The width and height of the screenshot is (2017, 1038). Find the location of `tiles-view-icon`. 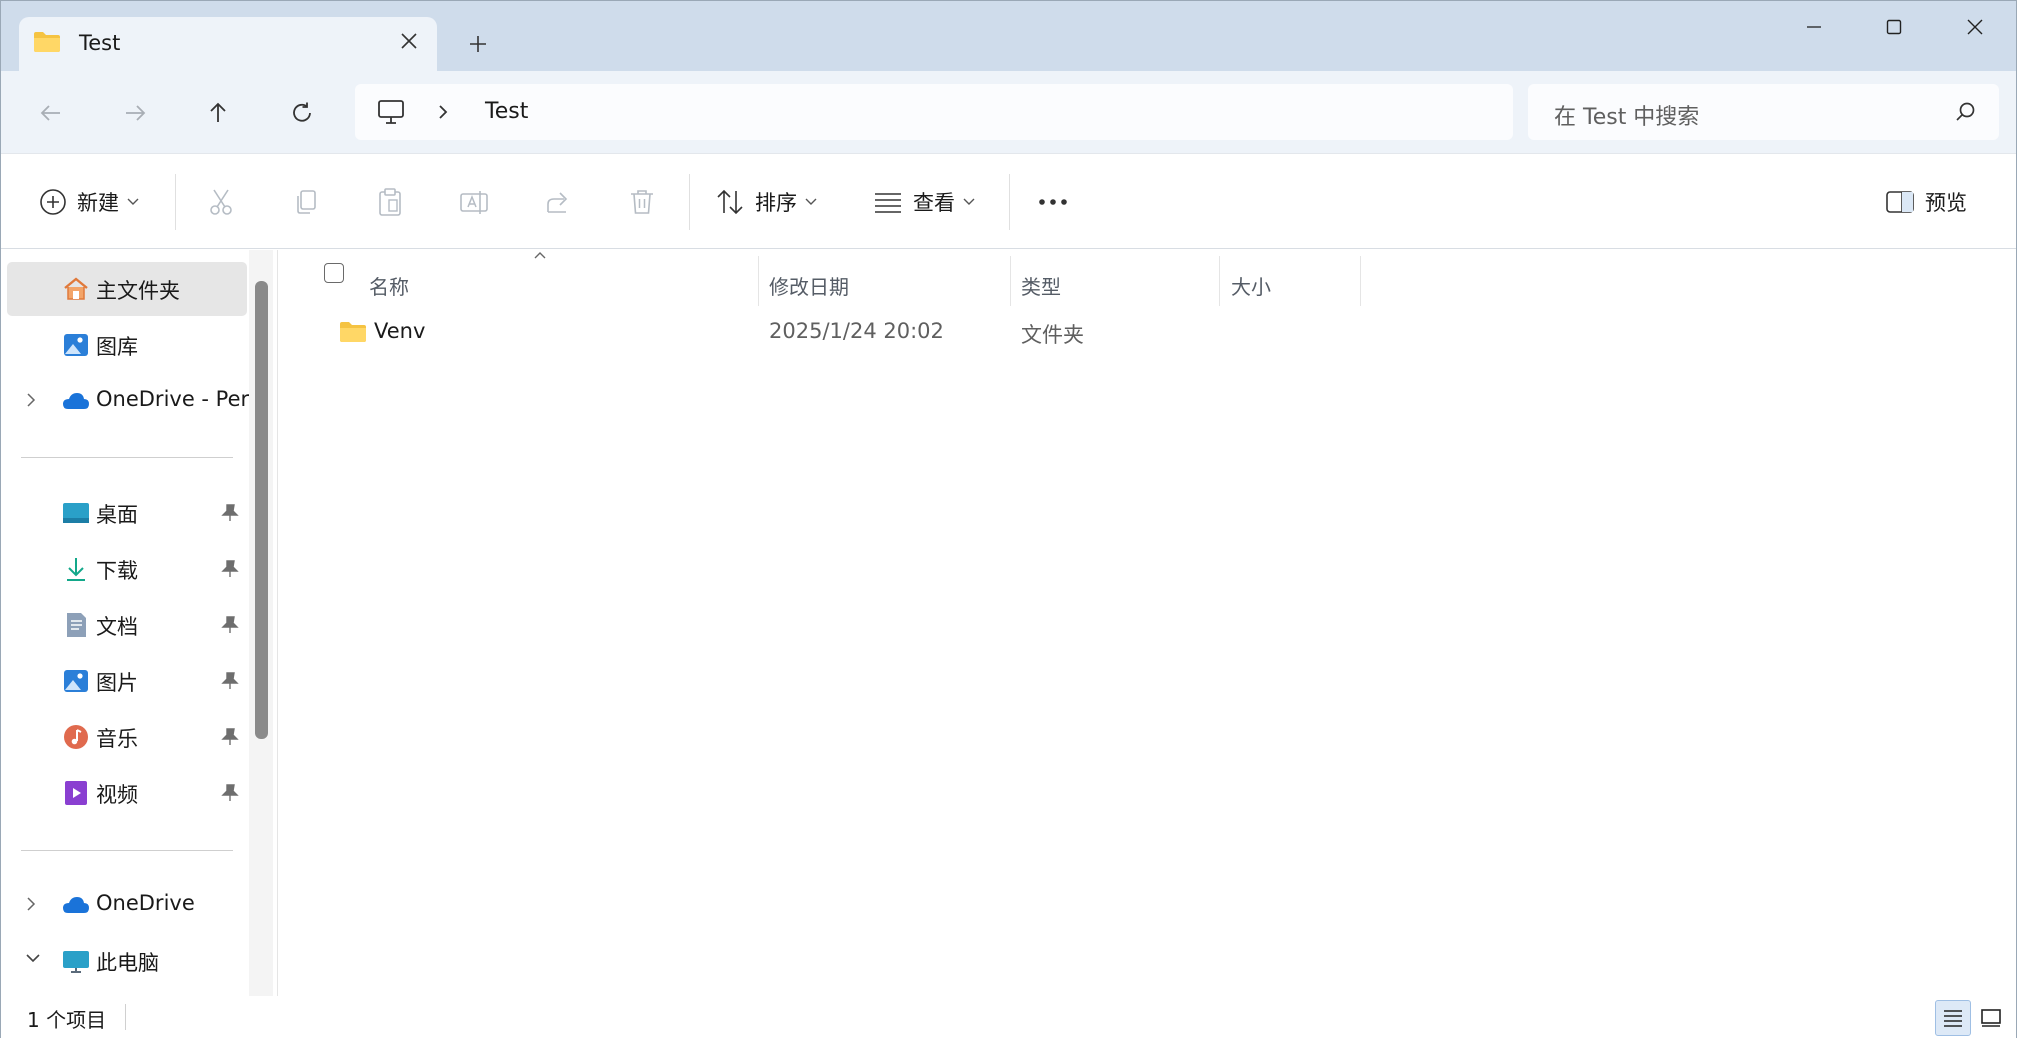

tiles-view-icon is located at coordinates (1991, 1018).